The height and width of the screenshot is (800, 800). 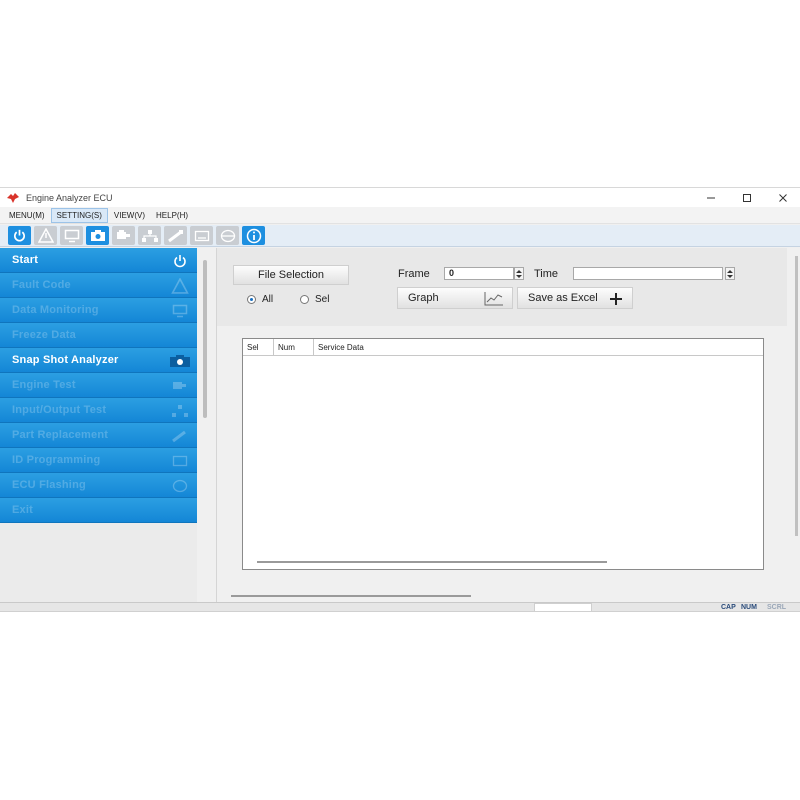 I want to click on sidebar-item-label: Part Replacement, so click(x=60, y=435).